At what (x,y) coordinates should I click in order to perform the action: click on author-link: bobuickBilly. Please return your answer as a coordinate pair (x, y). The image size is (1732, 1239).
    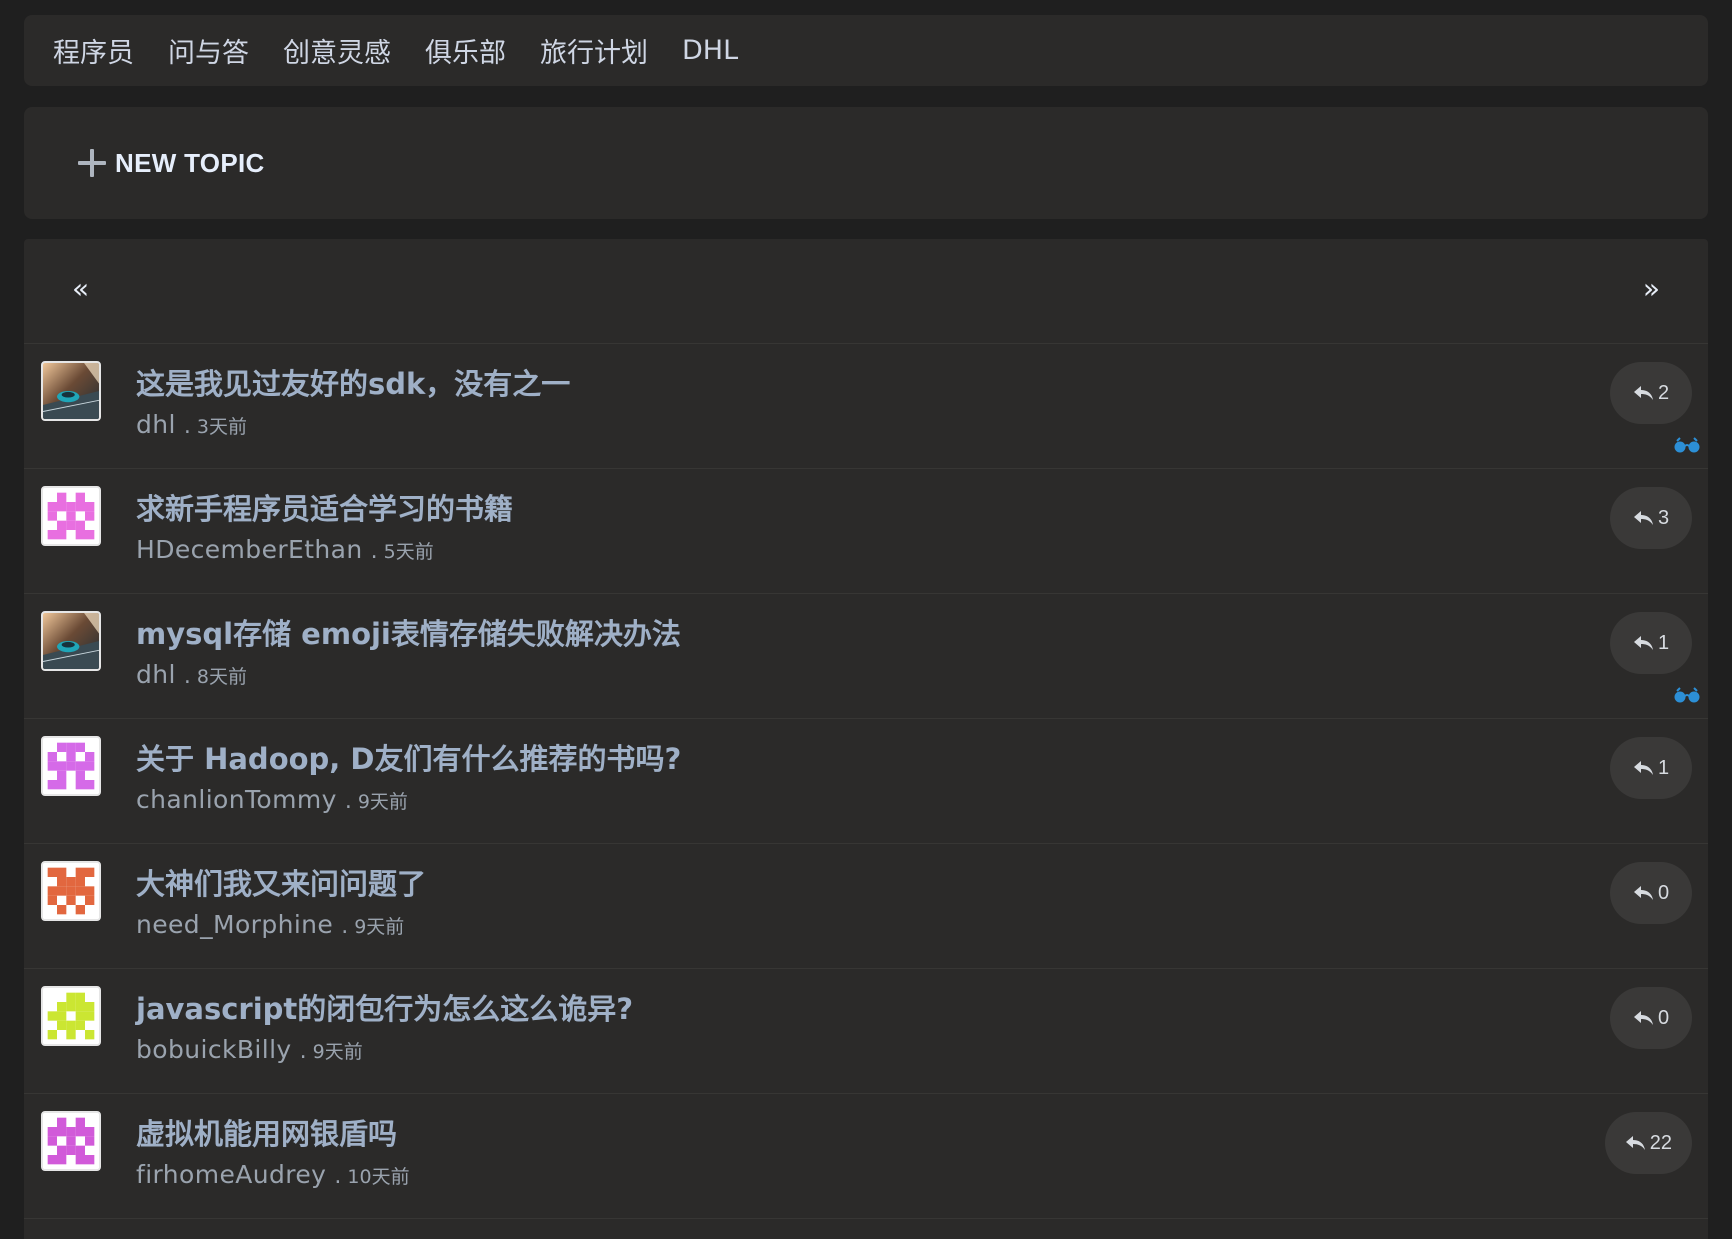
    Looking at the image, I should click on (214, 1049).